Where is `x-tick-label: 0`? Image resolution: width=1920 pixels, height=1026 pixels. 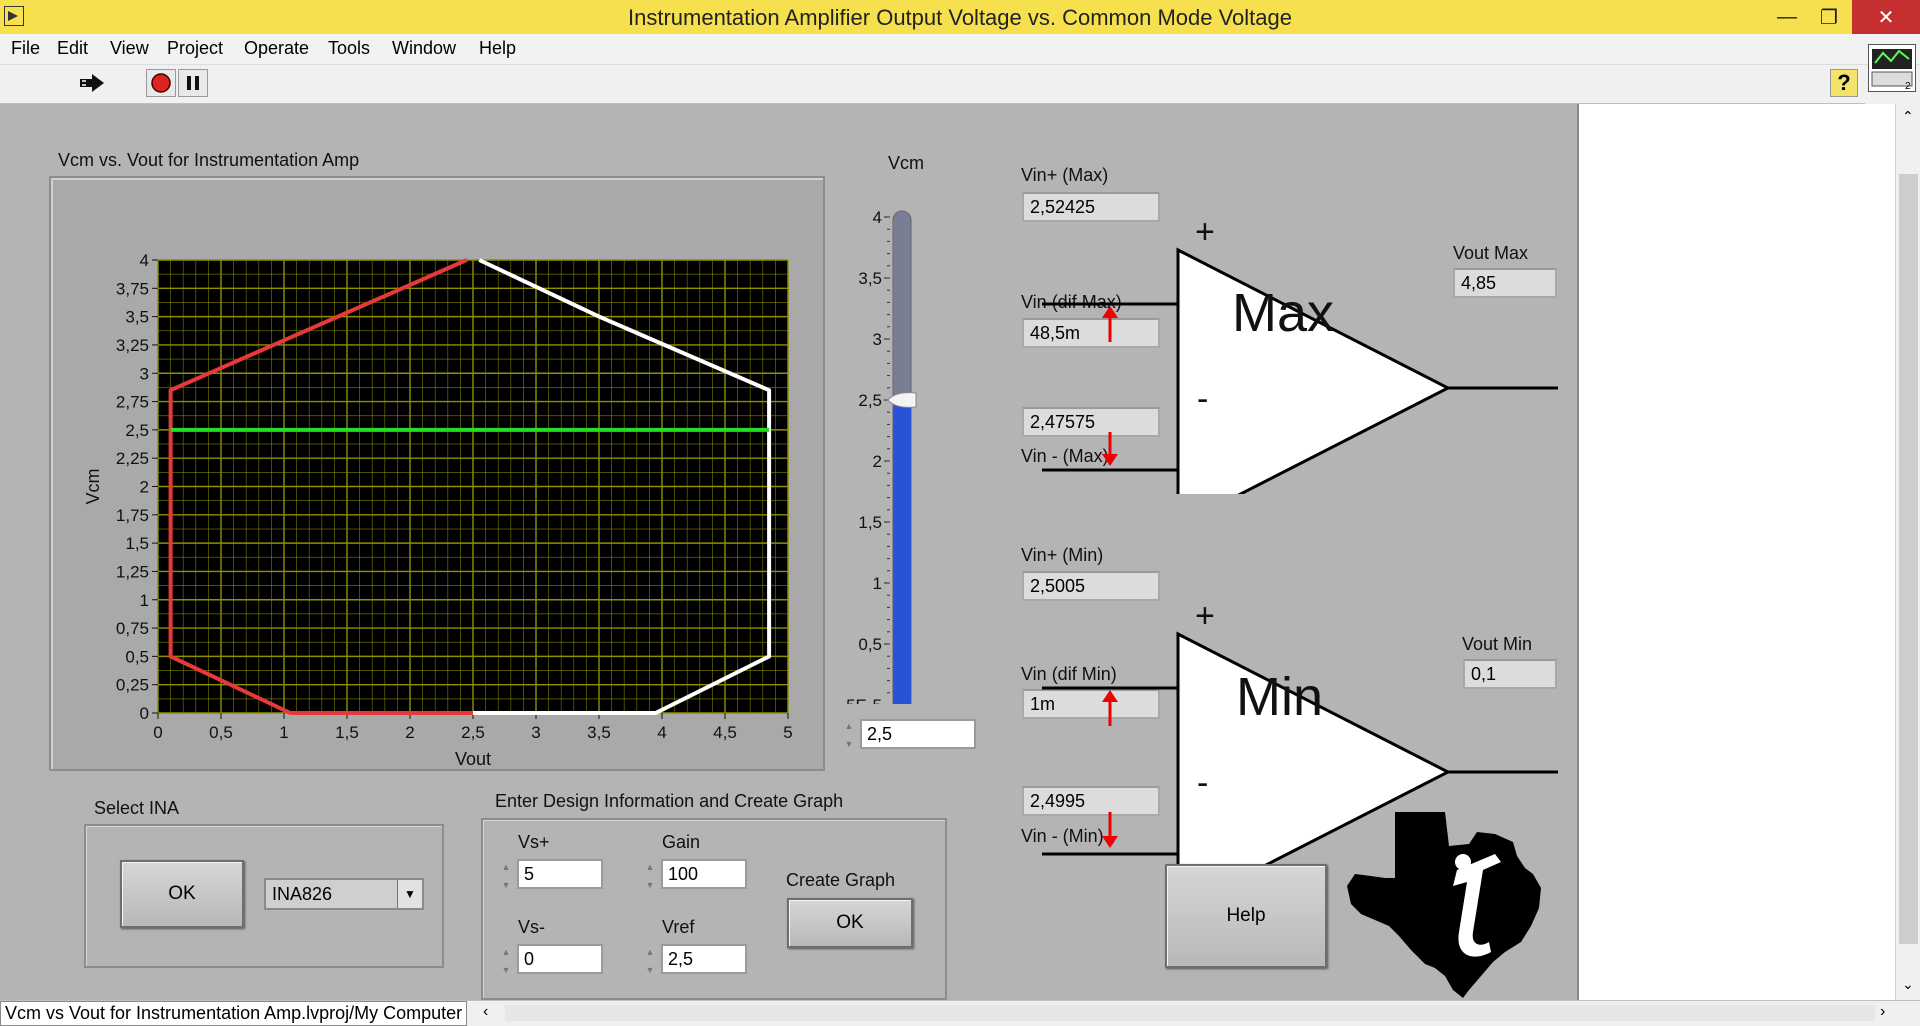
x-tick-label: 0 is located at coordinates (157, 732).